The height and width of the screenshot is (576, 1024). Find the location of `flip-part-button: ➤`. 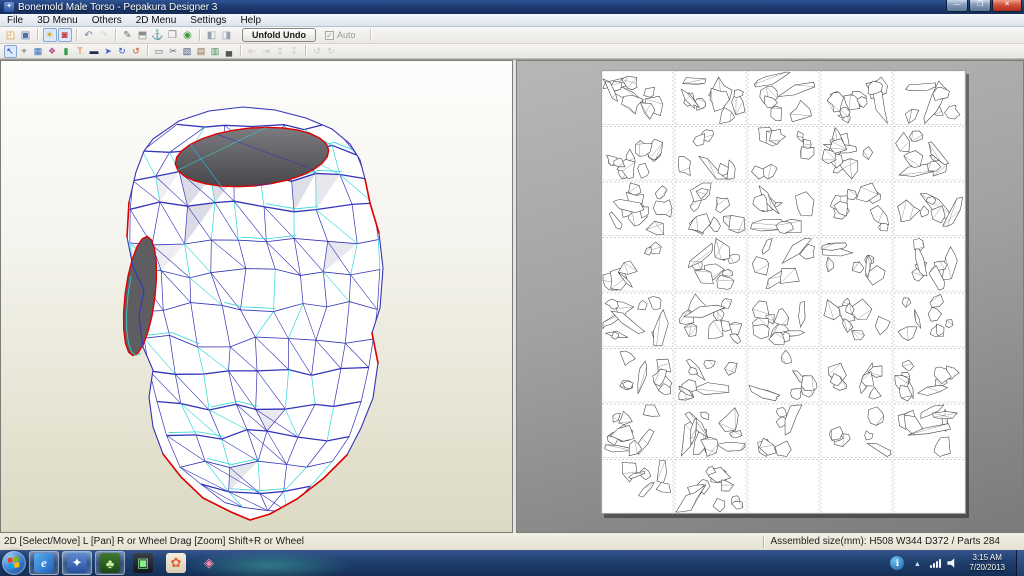

flip-part-button: ➤ is located at coordinates (108, 51).